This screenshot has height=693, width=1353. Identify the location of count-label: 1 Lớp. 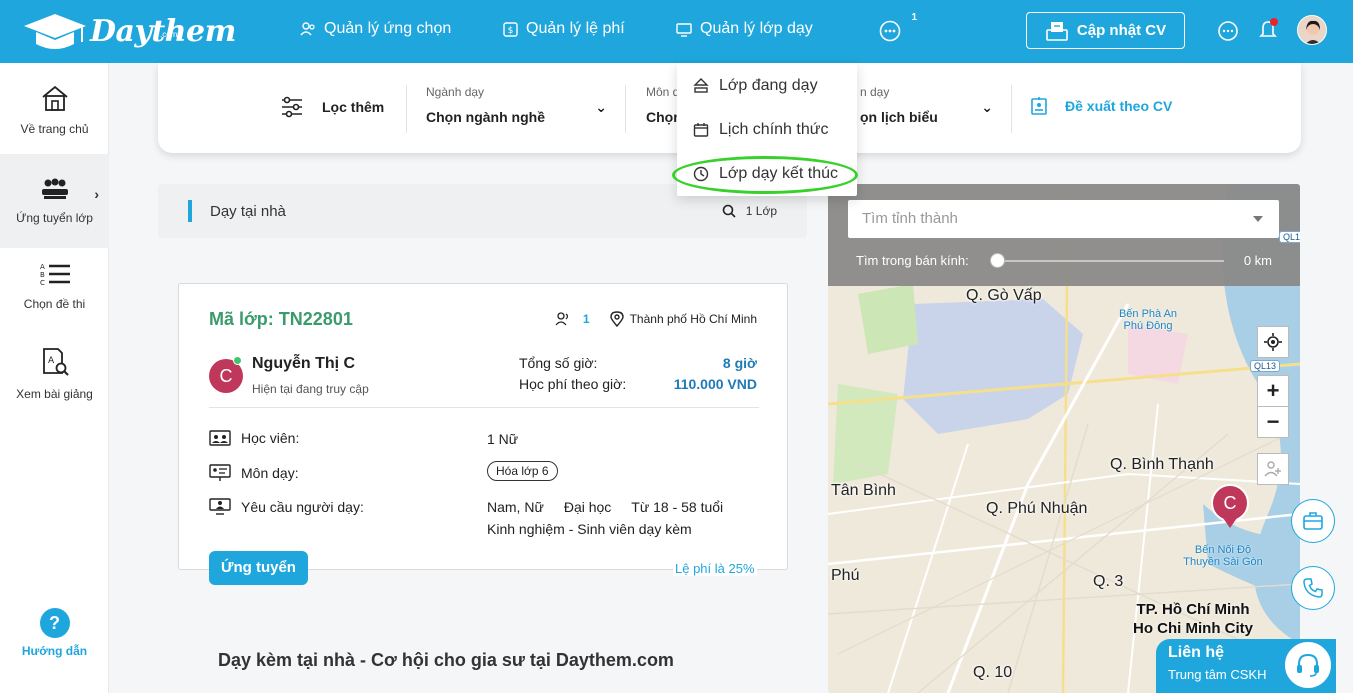
(761, 211).